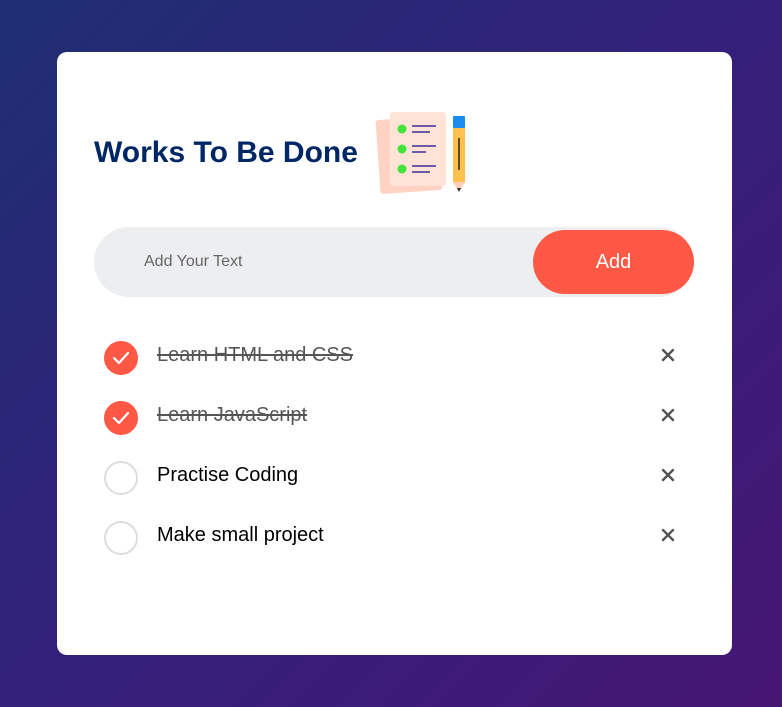  Describe the element at coordinates (394, 417) in the screenshot. I see `task-item: Learn JavaScript` at that location.